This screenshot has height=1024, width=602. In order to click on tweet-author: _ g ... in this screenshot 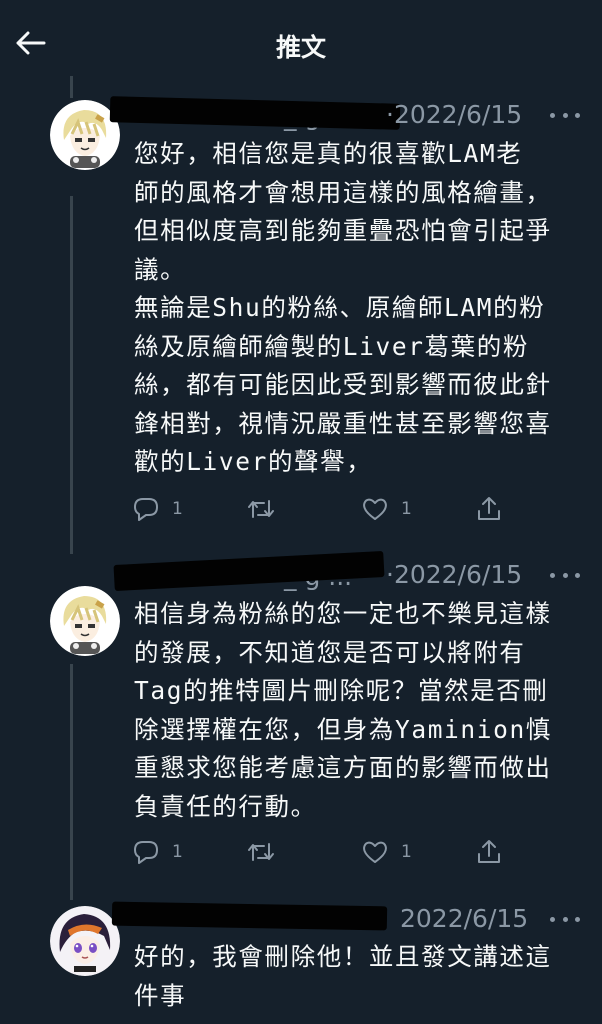, I will do `click(253, 572)`.